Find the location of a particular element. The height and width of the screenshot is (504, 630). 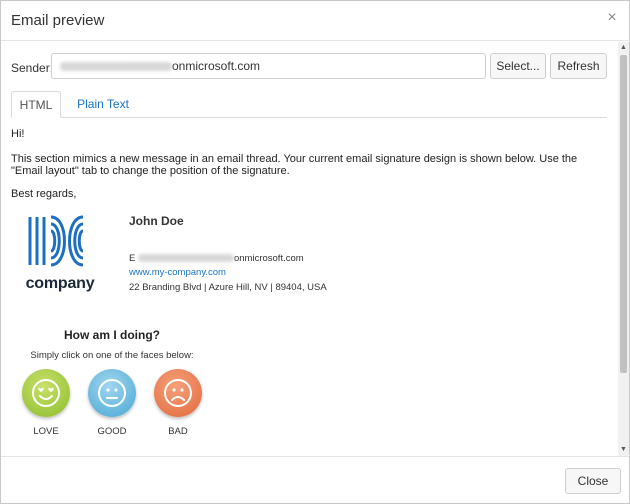

tab-html: HTML is located at coordinates (36, 104).